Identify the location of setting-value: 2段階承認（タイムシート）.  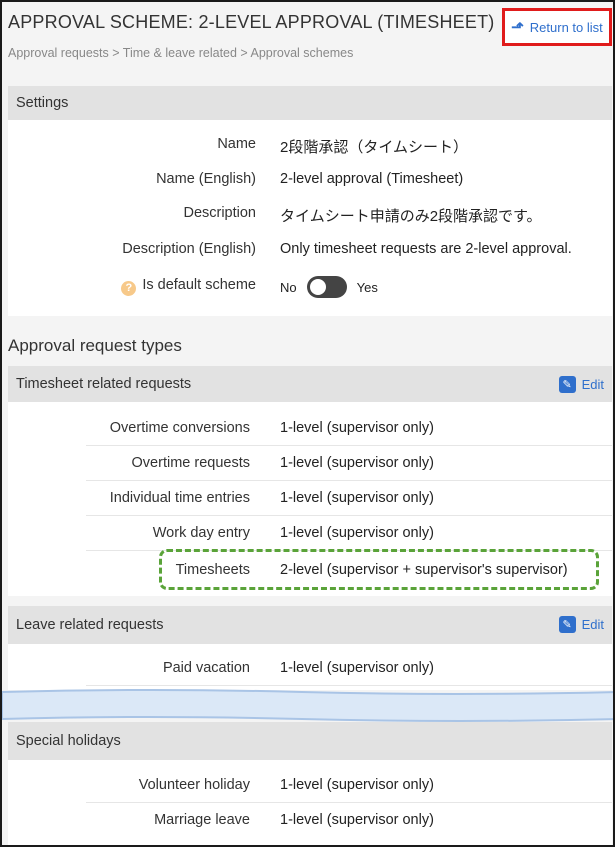
(374, 147).